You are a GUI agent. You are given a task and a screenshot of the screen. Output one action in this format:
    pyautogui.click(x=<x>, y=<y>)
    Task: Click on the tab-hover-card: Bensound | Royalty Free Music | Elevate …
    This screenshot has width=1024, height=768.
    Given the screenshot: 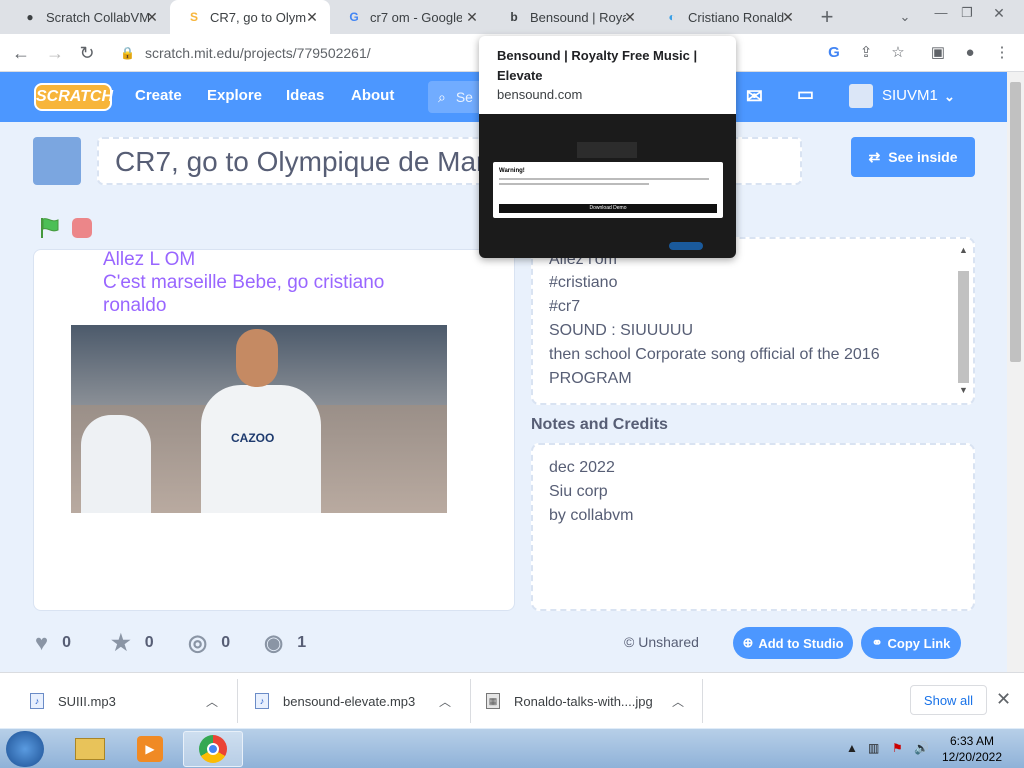 What is the action you would take?
    pyautogui.click(x=607, y=147)
    